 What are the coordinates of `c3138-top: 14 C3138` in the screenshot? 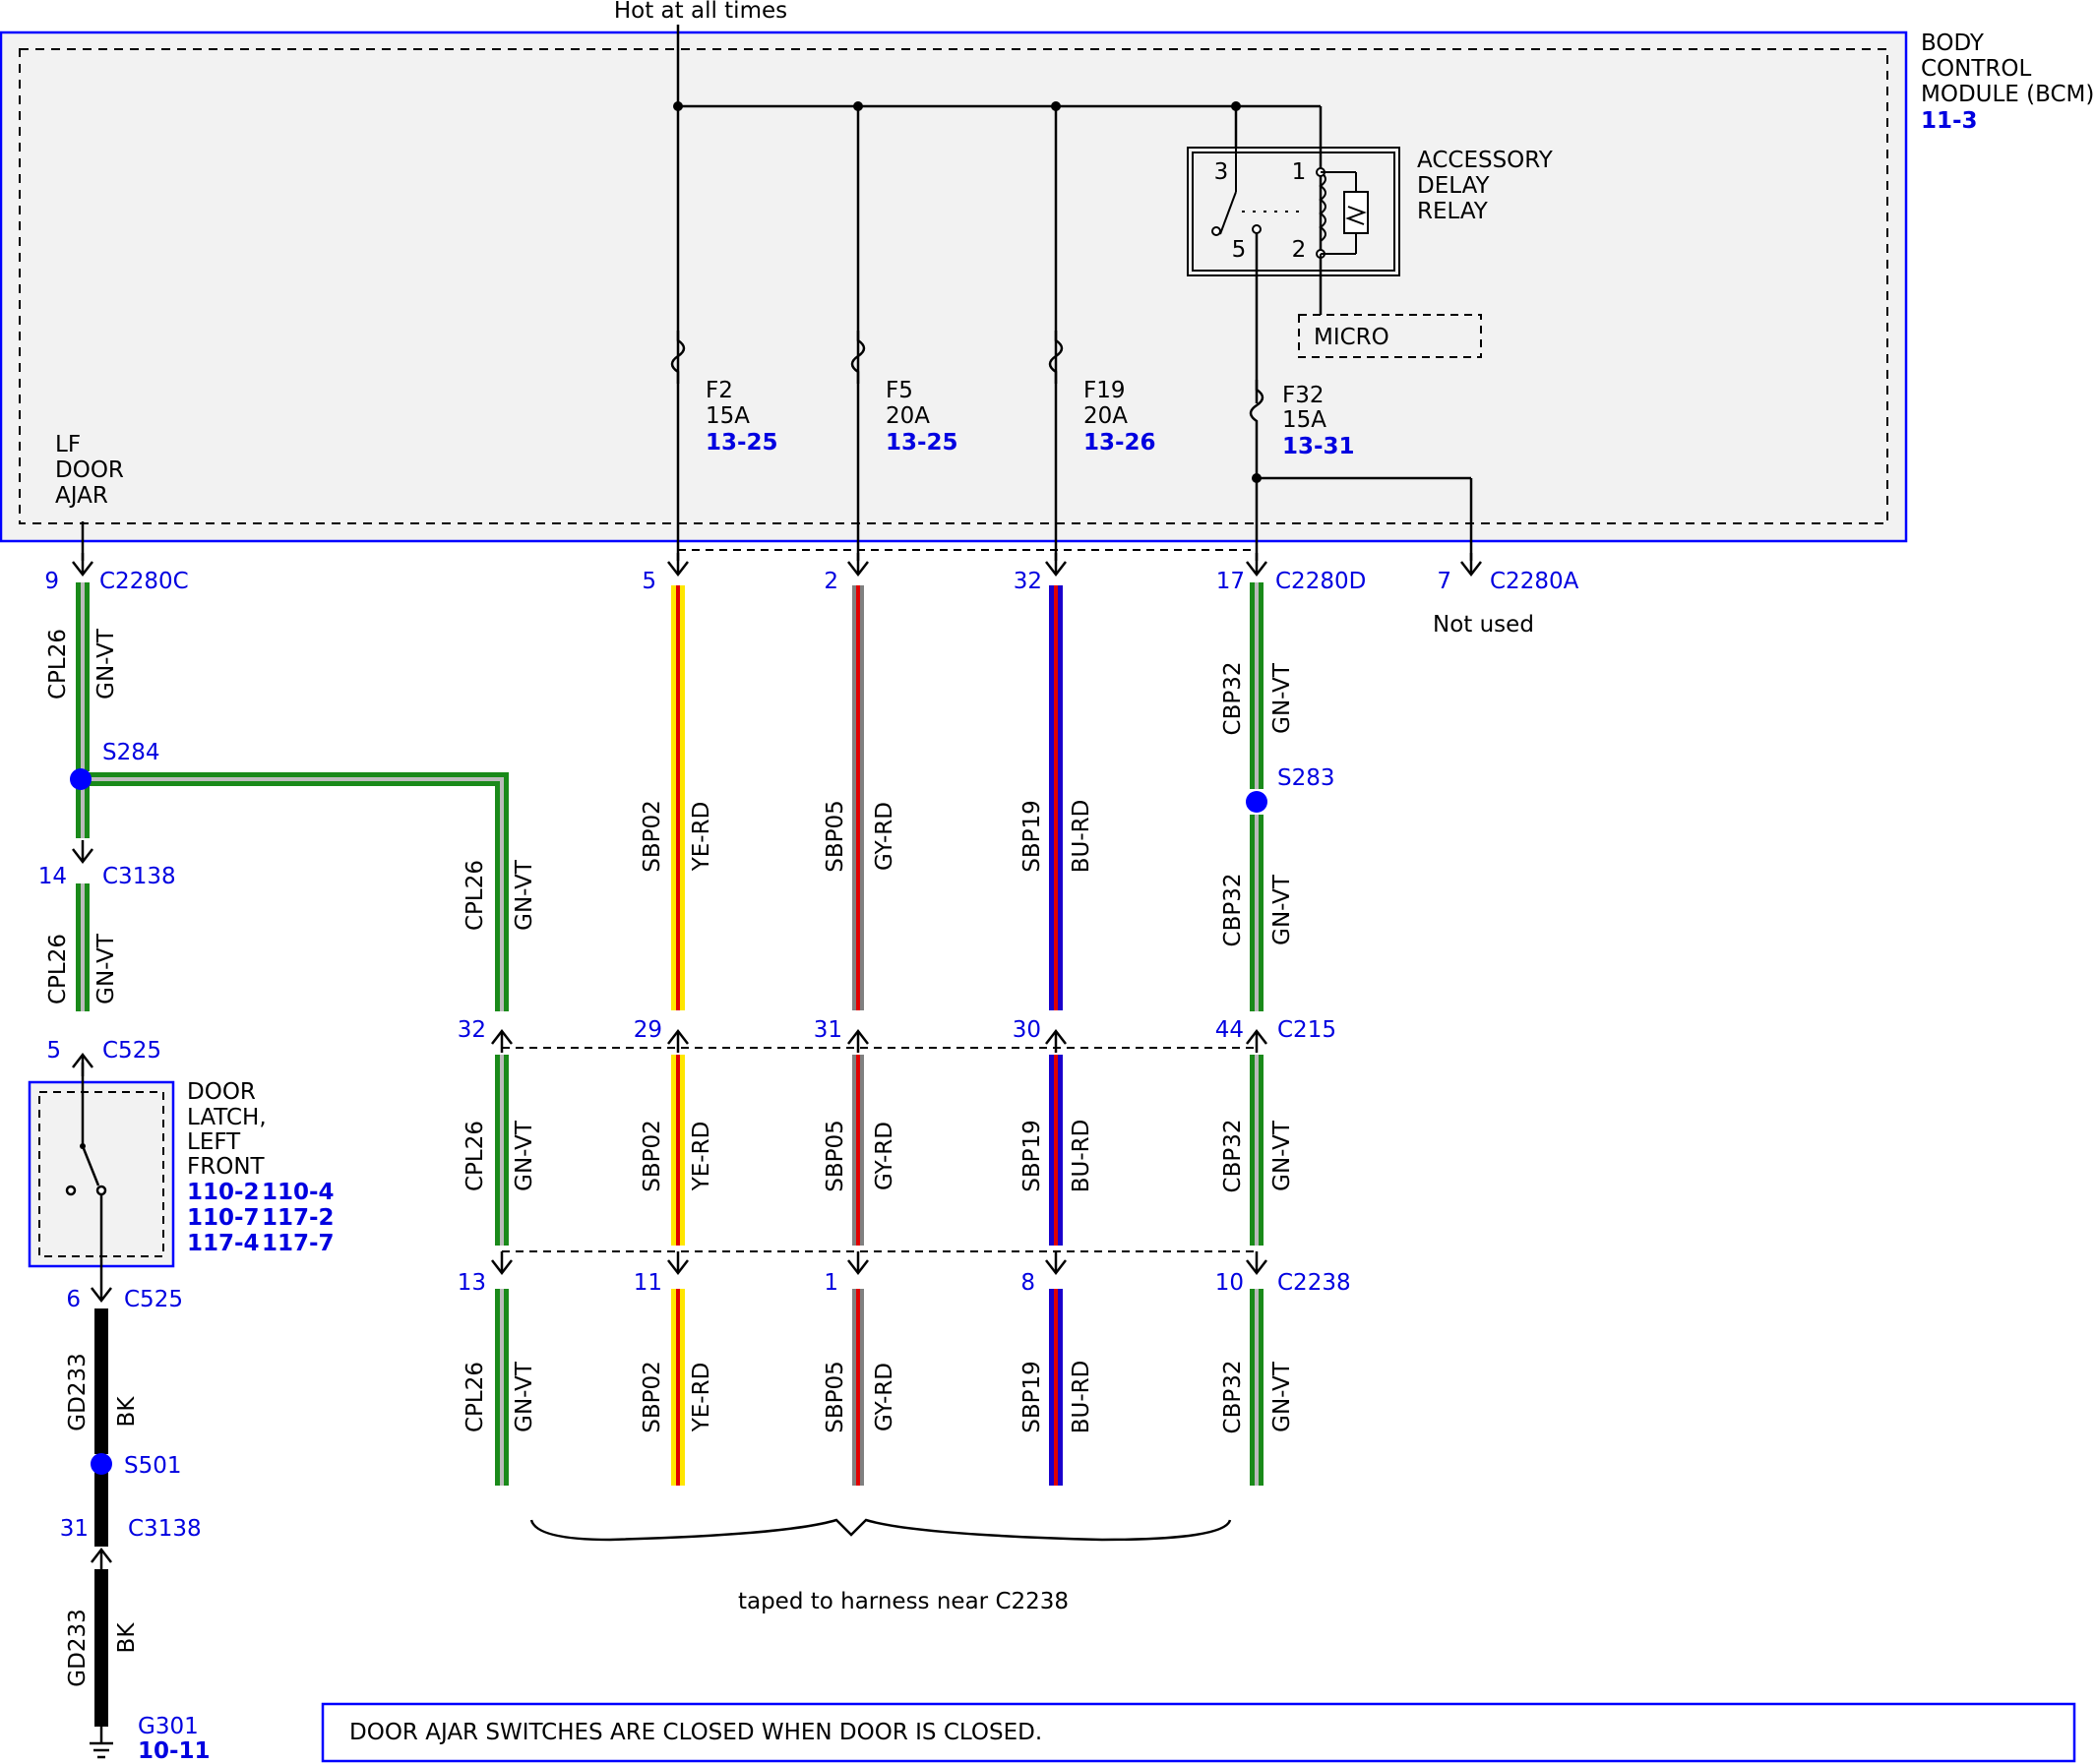 It's located at (107, 863).